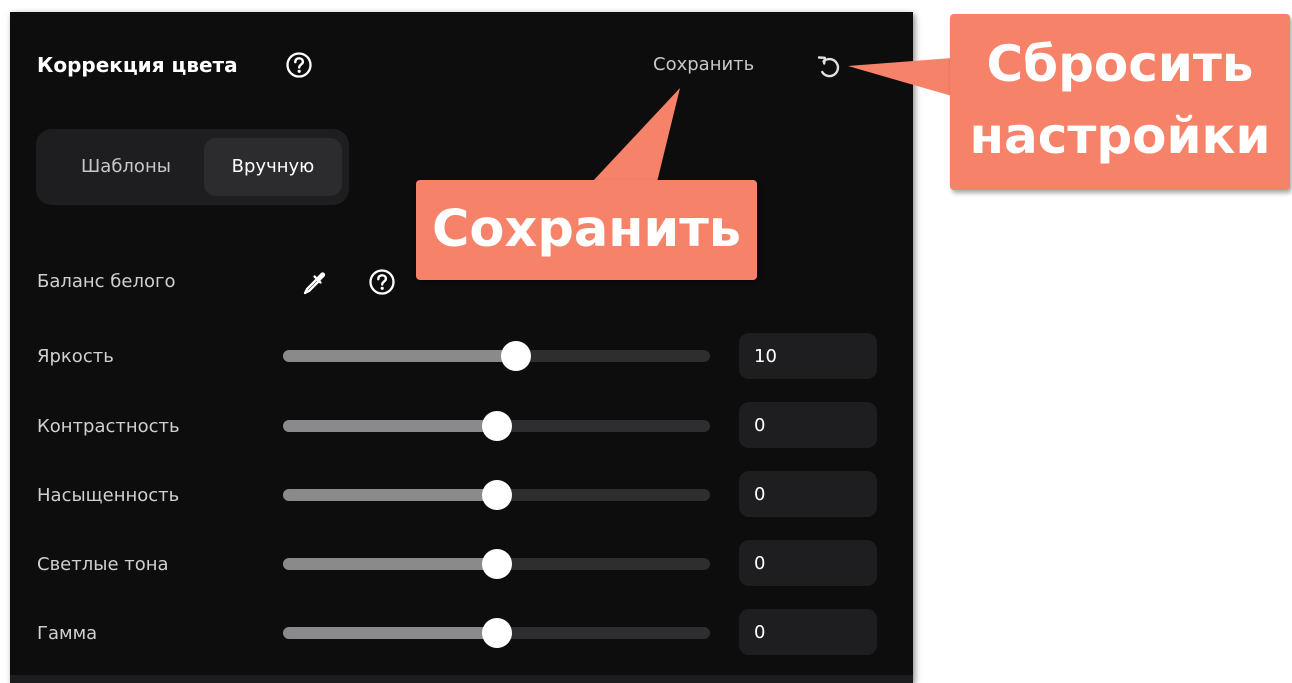  What do you see at coordinates (67, 633) in the screenshot?
I see `slider-label-gamma: Гамма` at bounding box center [67, 633].